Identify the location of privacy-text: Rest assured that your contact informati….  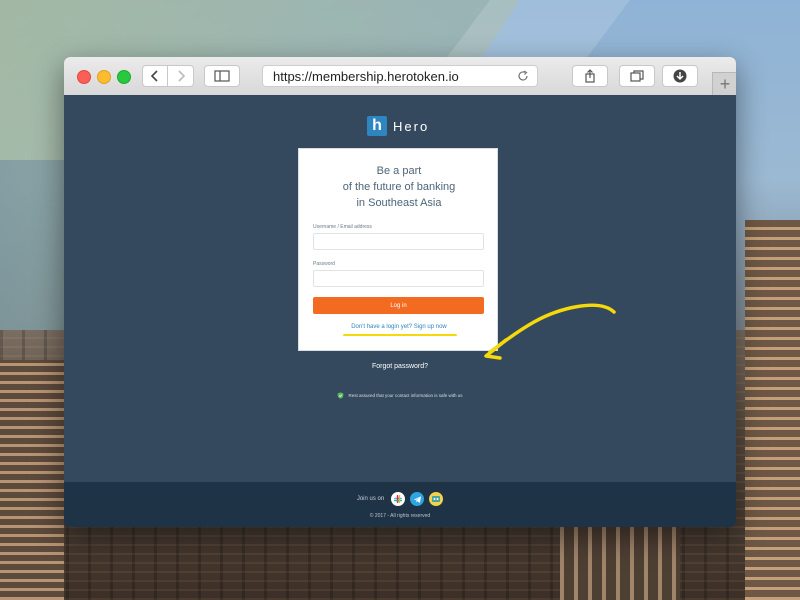
(405, 395).